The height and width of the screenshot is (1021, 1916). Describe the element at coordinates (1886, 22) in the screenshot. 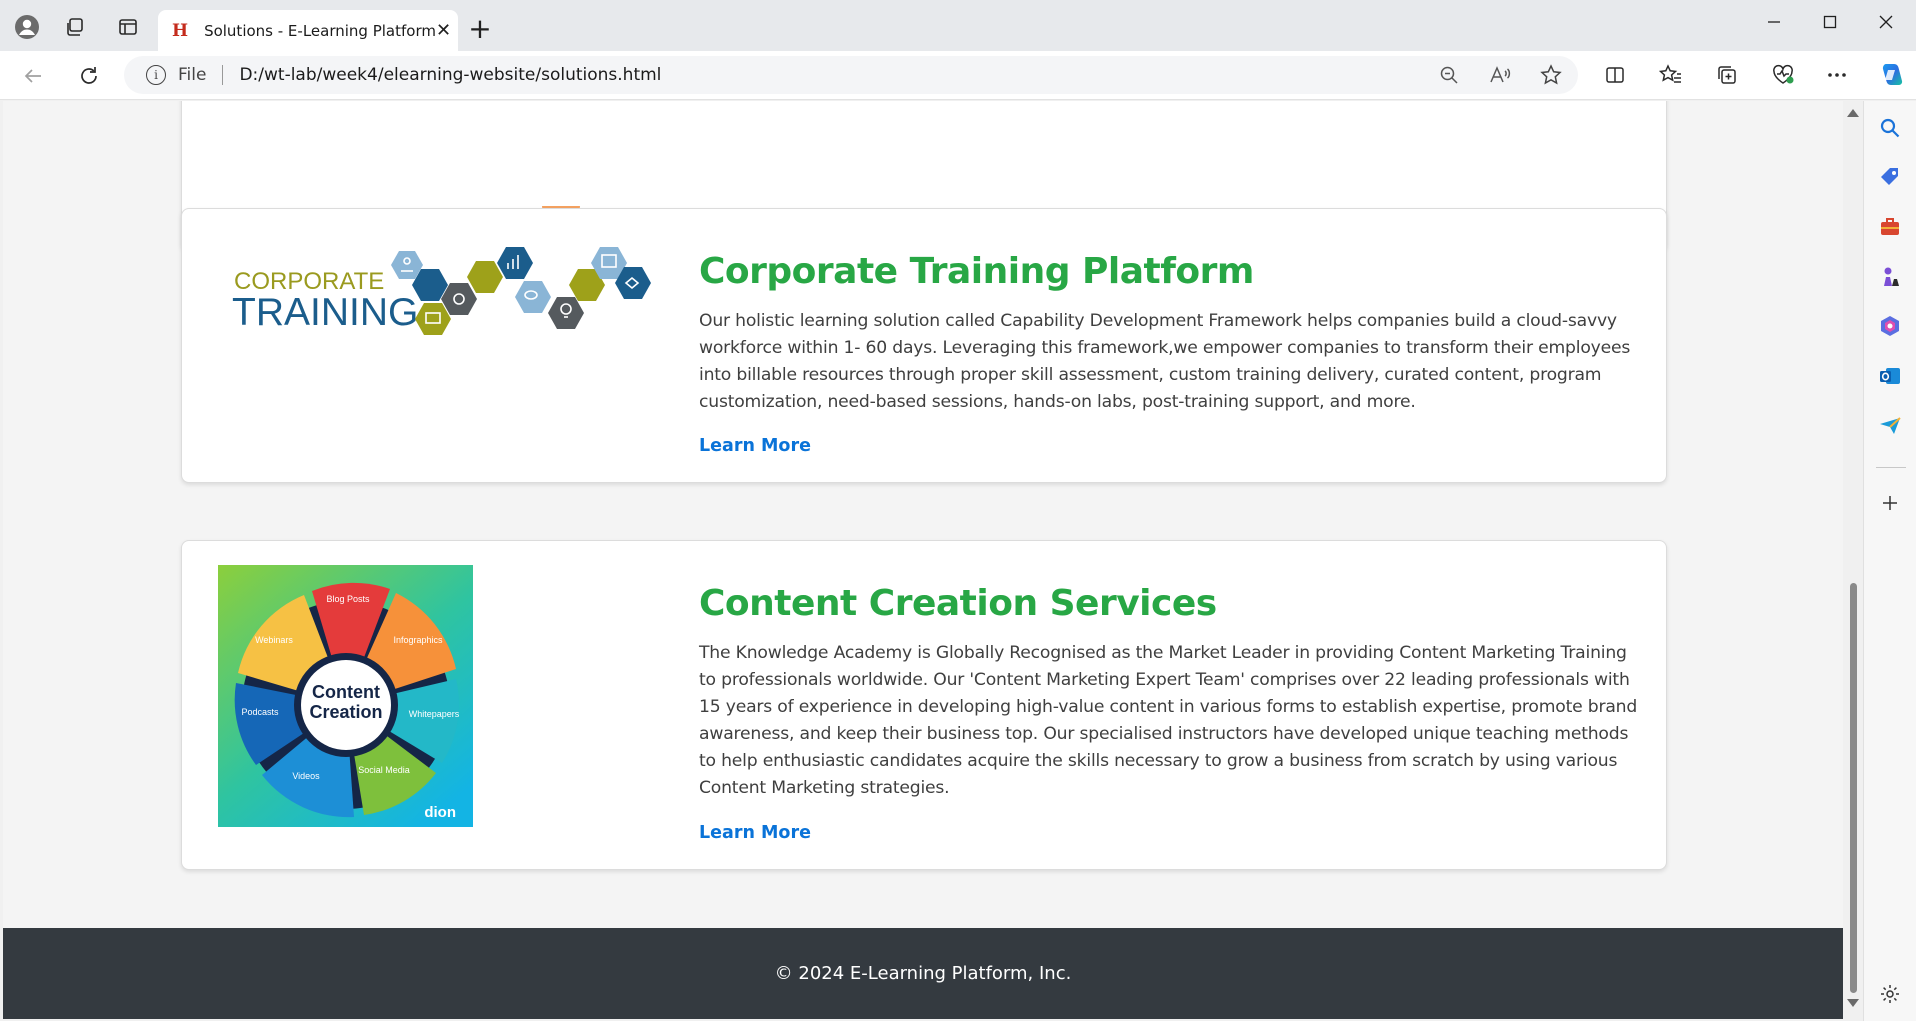

I see `close-window-icon` at that location.